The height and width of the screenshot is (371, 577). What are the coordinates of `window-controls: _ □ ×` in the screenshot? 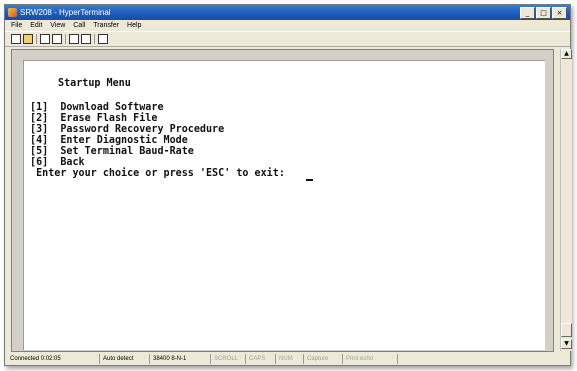 It's located at (543, 13).